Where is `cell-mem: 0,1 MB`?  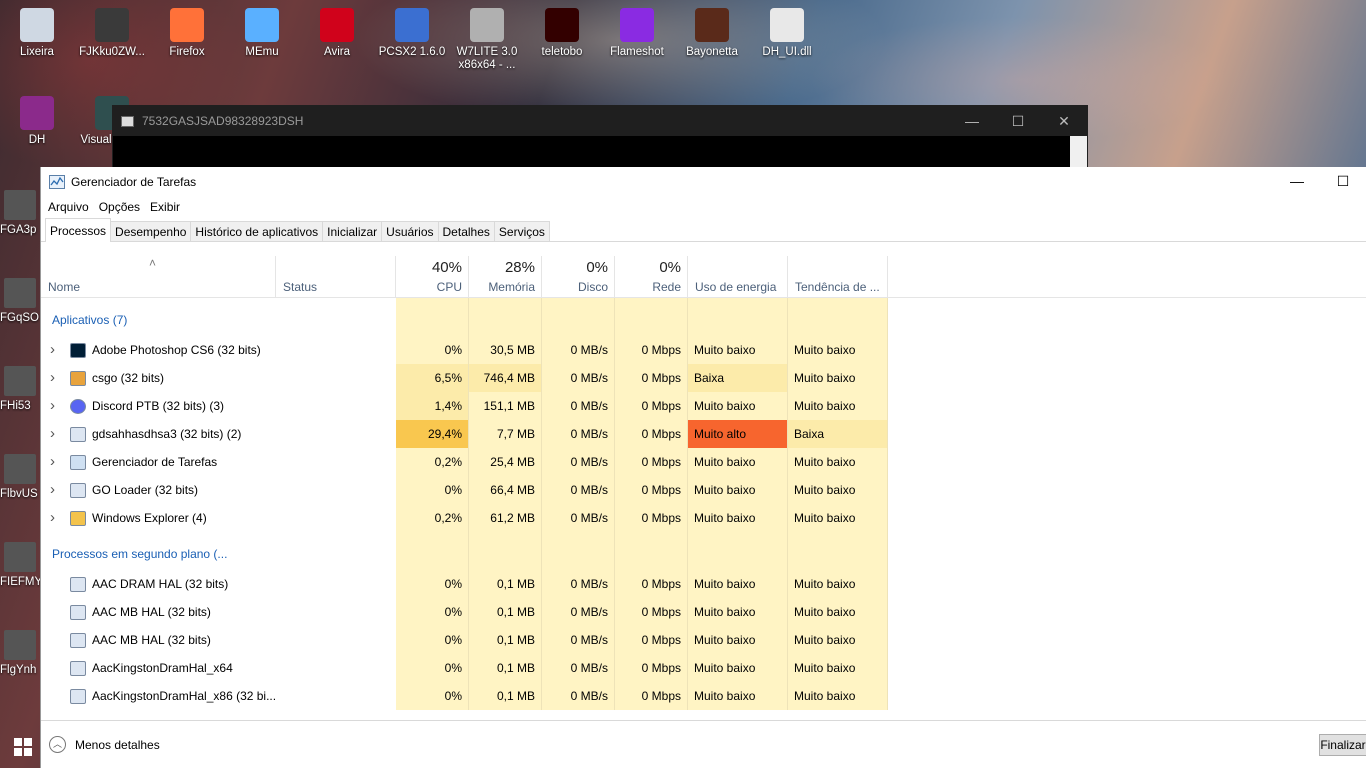 cell-mem: 0,1 MB is located at coordinates (505, 584).